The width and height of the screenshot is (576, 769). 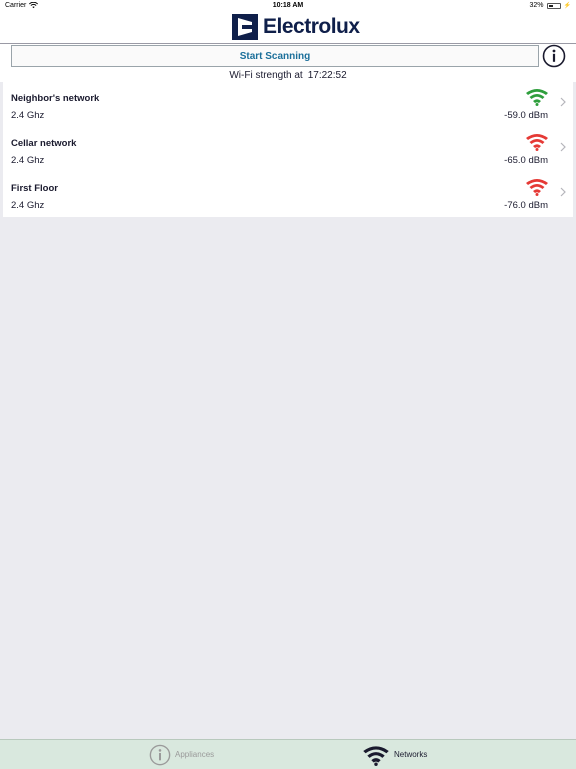 I want to click on clock: 10:18 AM, so click(x=288, y=5).